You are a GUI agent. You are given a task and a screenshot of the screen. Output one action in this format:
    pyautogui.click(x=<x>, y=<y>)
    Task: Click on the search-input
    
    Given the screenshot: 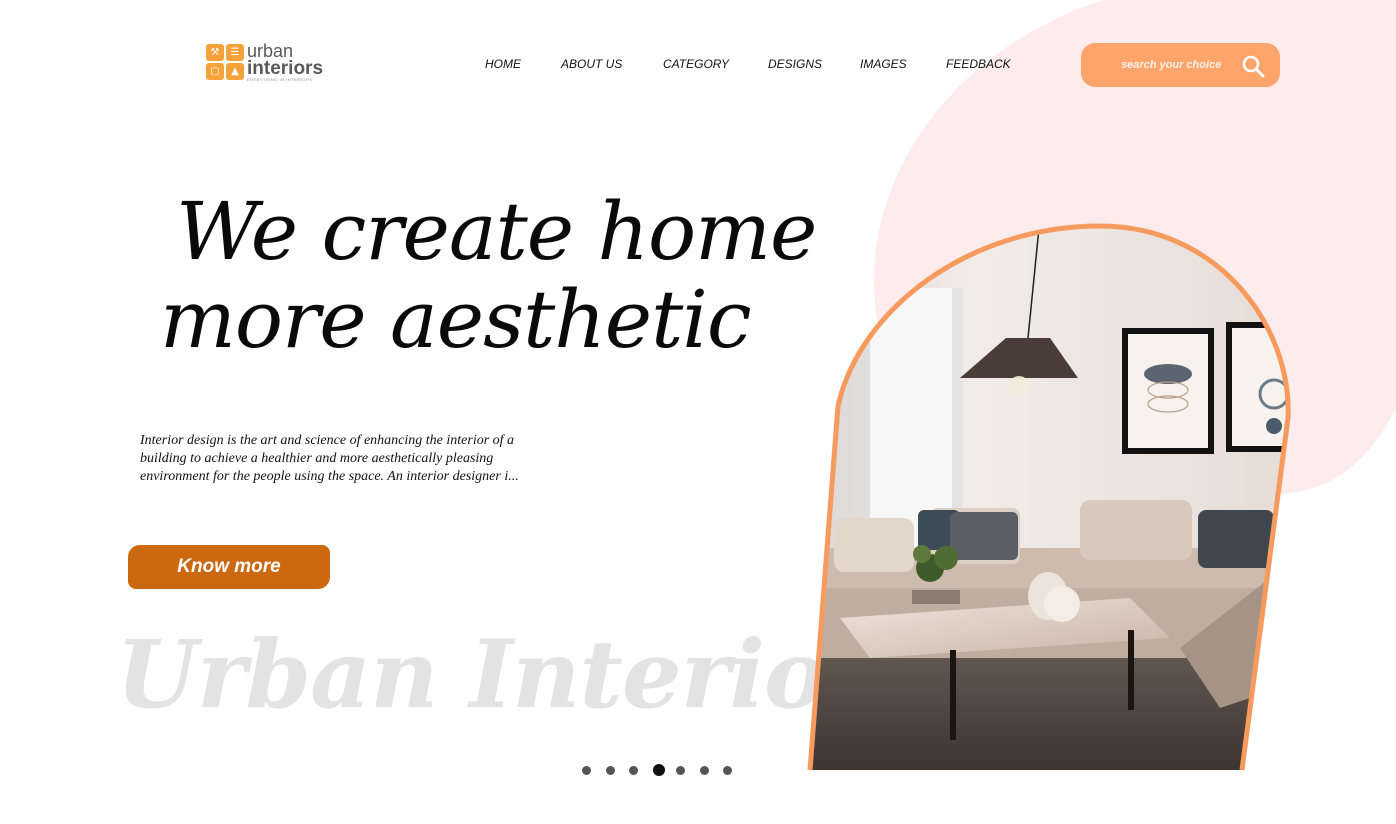 What is the action you would take?
    pyautogui.click(x=1180, y=65)
    